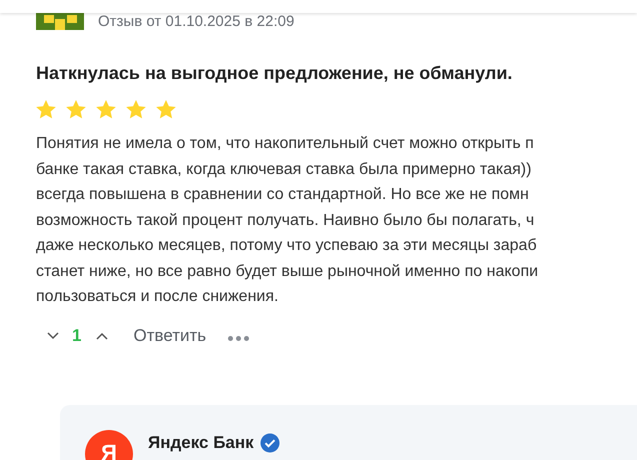 The height and width of the screenshot is (460, 637). What do you see at coordinates (239, 338) in the screenshot?
I see `more-options-icon` at bounding box center [239, 338].